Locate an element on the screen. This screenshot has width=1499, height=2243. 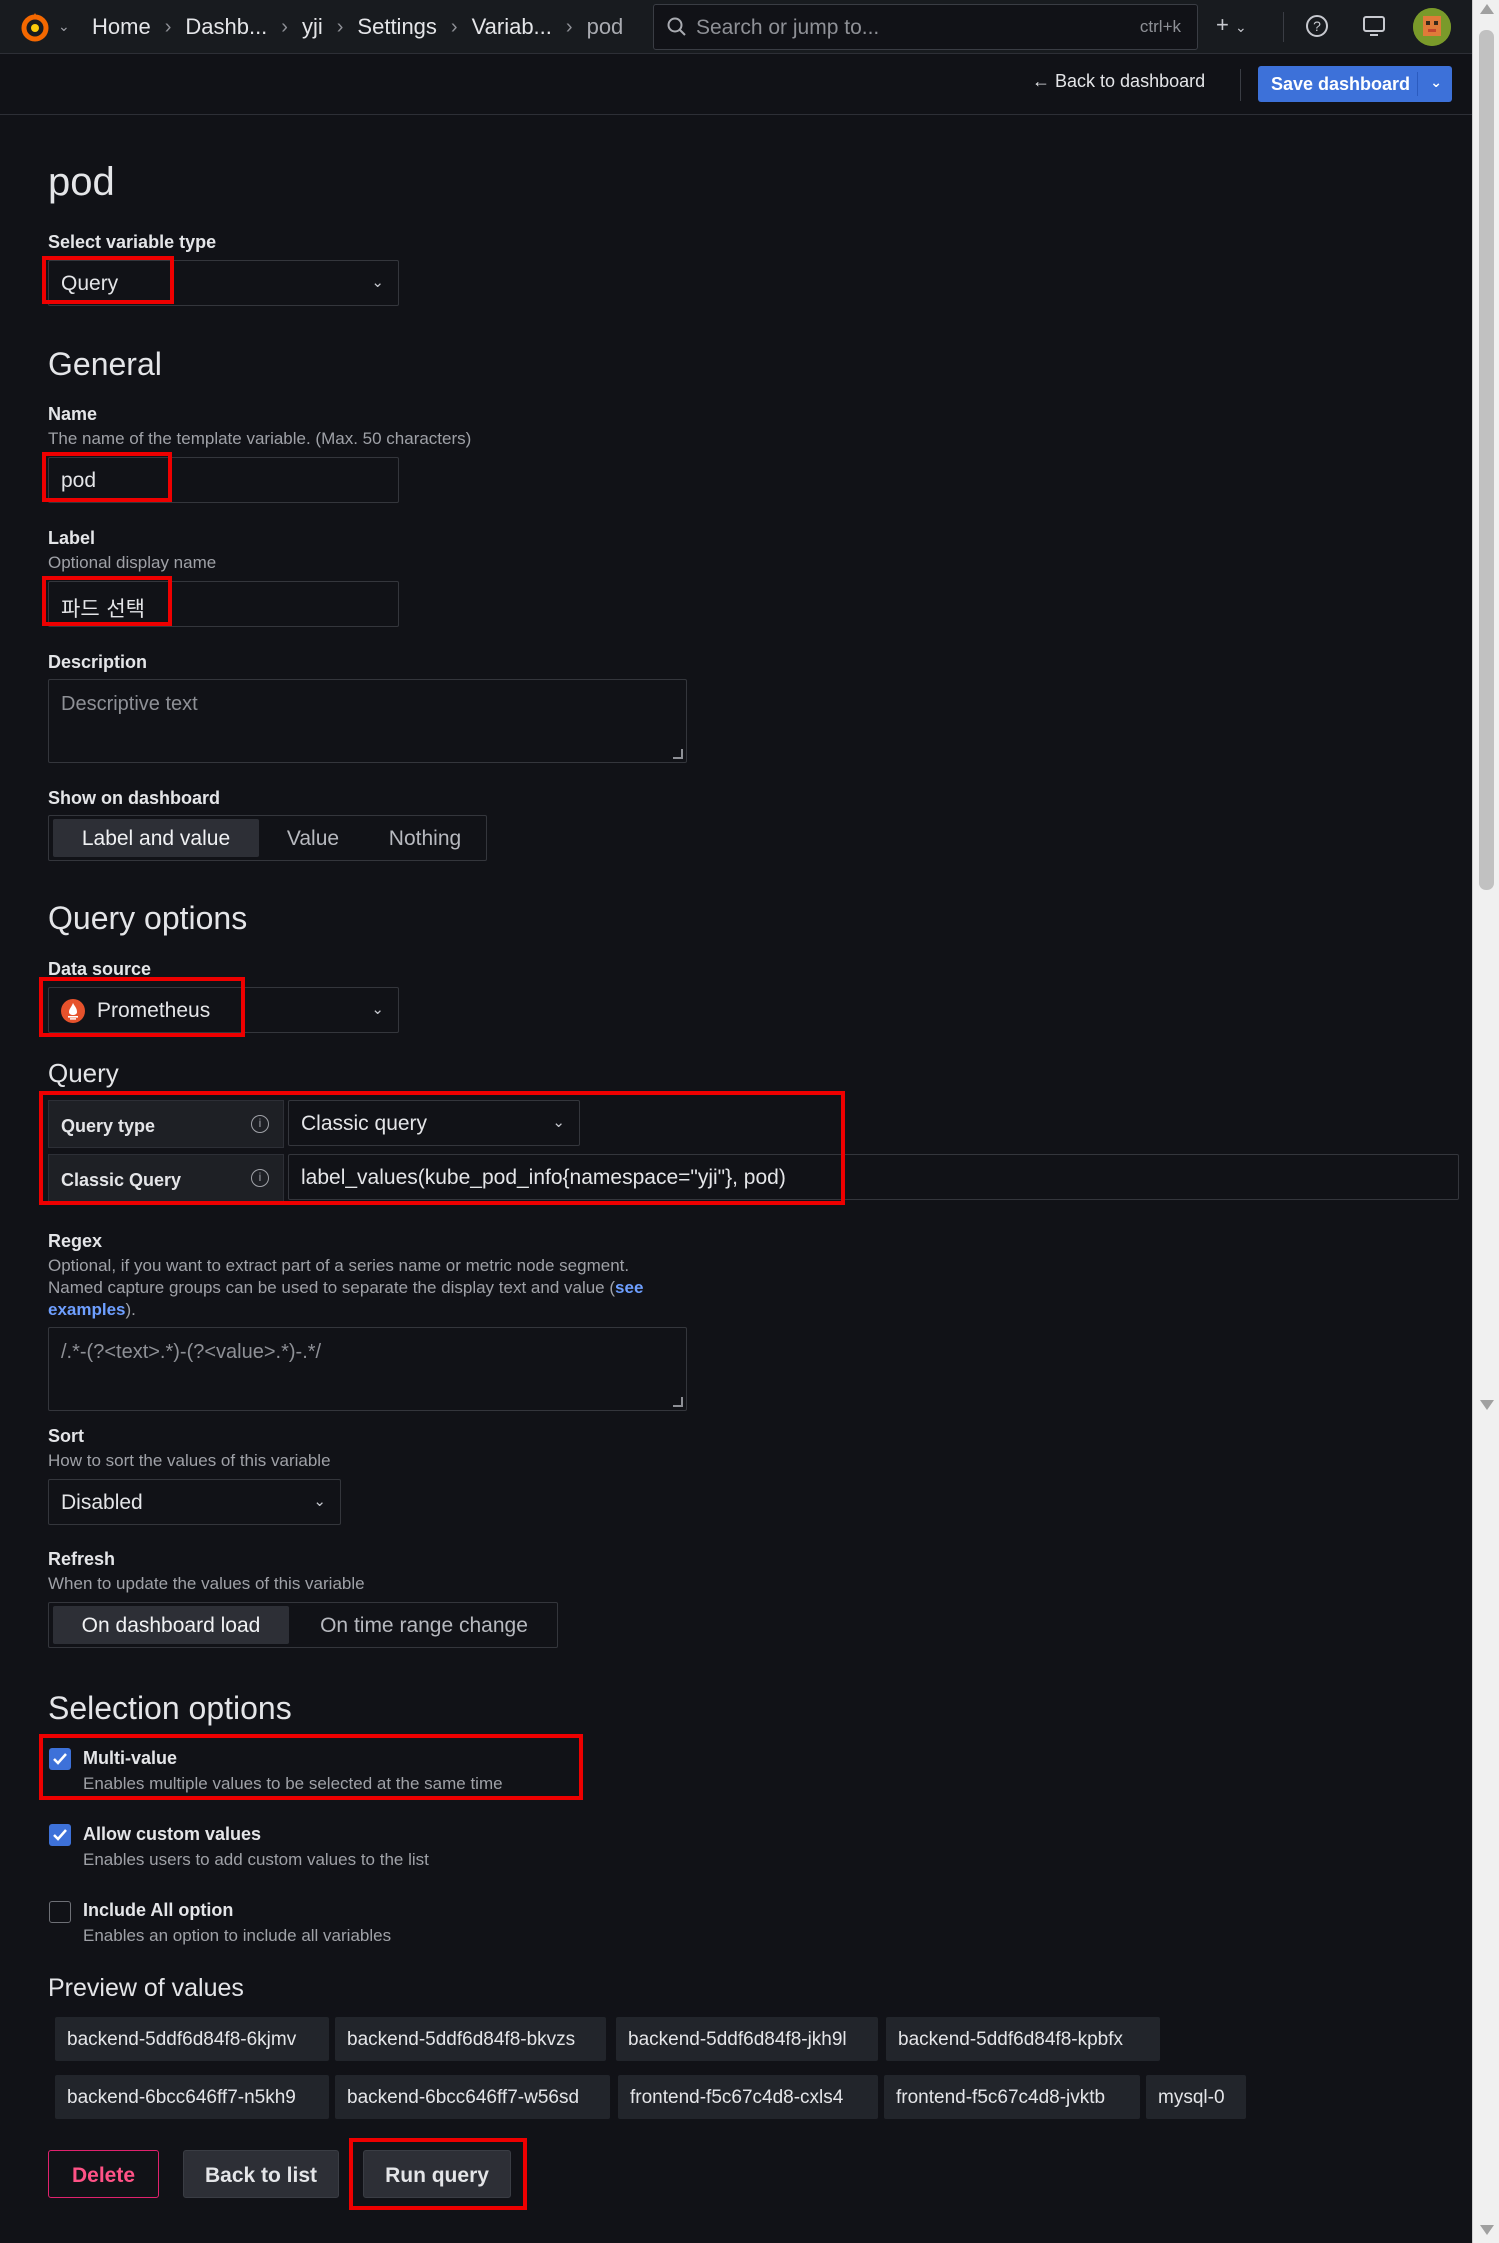
name-label: Name is located at coordinates (73, 414).